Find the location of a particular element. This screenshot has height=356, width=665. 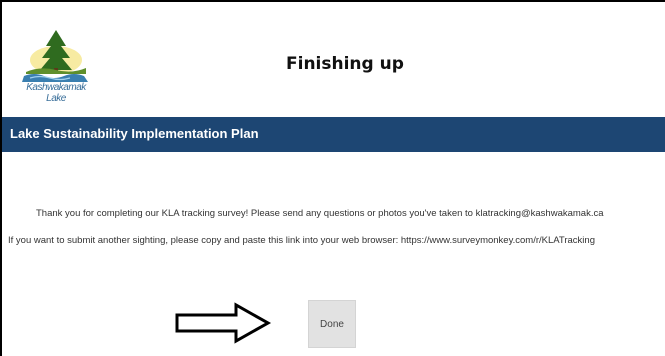

done-button: Done is located at coordinates (332, 324).